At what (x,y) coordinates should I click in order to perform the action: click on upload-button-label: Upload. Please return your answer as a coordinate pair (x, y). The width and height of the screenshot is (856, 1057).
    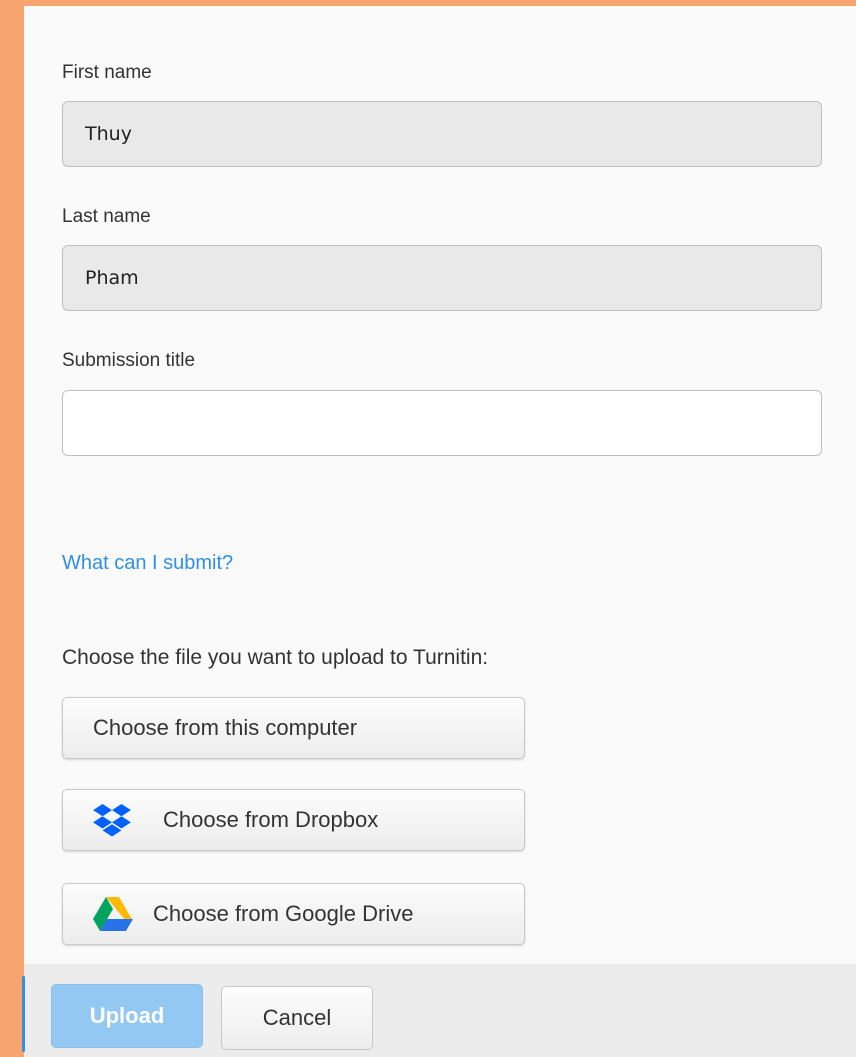
    Looking at the image, I should click on (127, 1015).